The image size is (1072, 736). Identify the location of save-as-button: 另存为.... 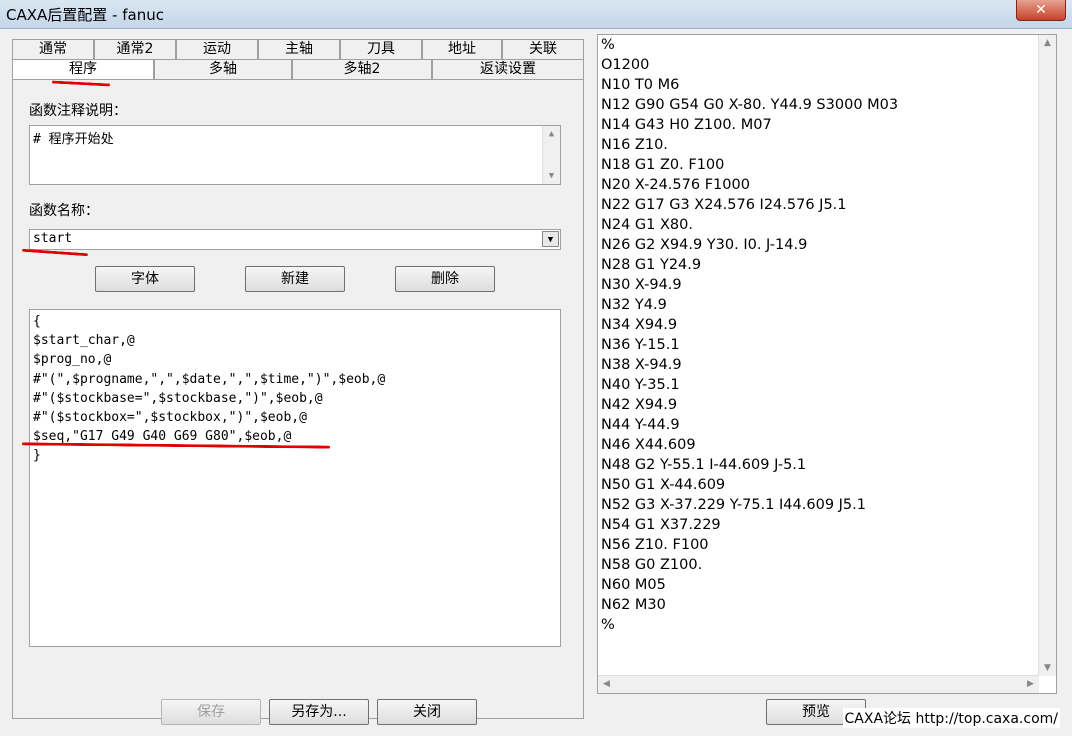
(319, 712).